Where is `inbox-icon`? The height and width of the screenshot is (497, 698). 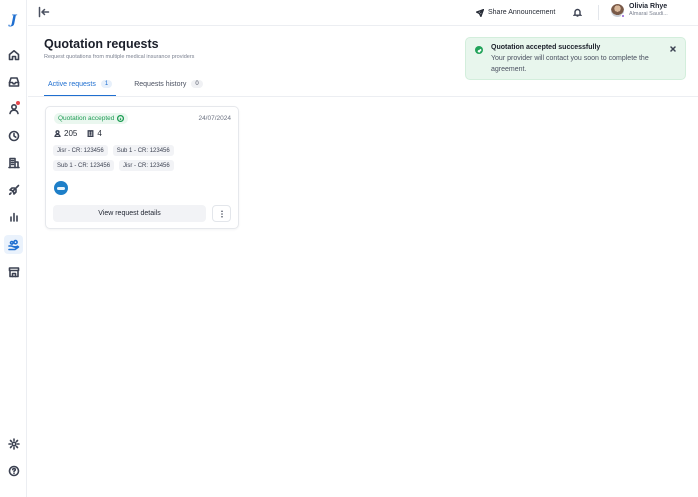
inbox-icon is located at coordinates (13, 81).